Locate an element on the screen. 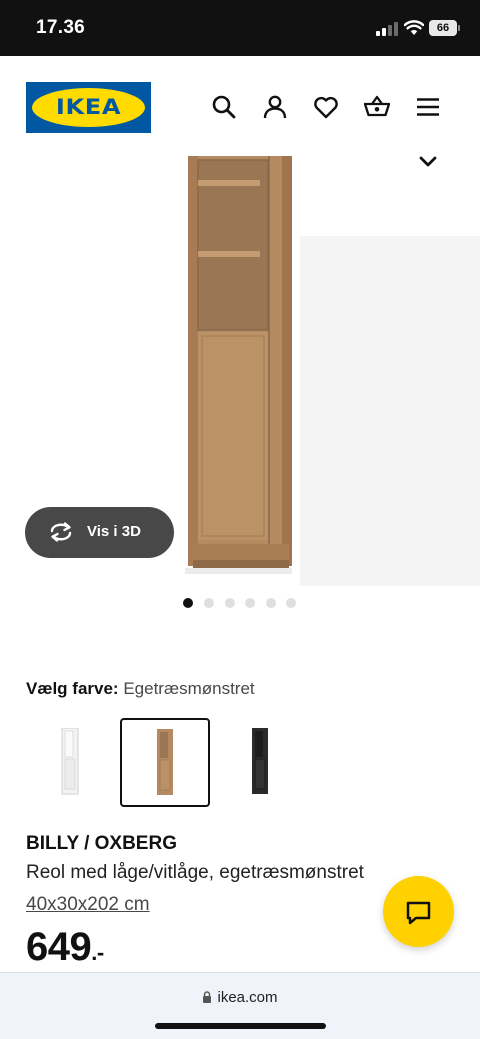  ikea-logo: IKEA is located at coordinates (88, 107).